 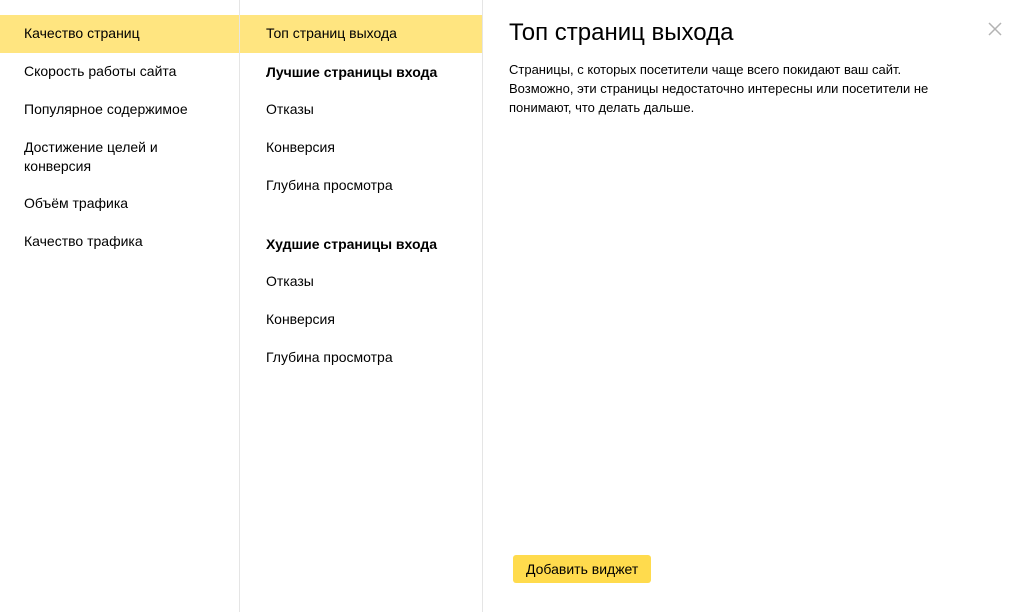 What do you see at coordinates (119, 204) in the screenshot?
I see `category-item-traffic-volume: Объём трафика` at bounding box center [119, 204].